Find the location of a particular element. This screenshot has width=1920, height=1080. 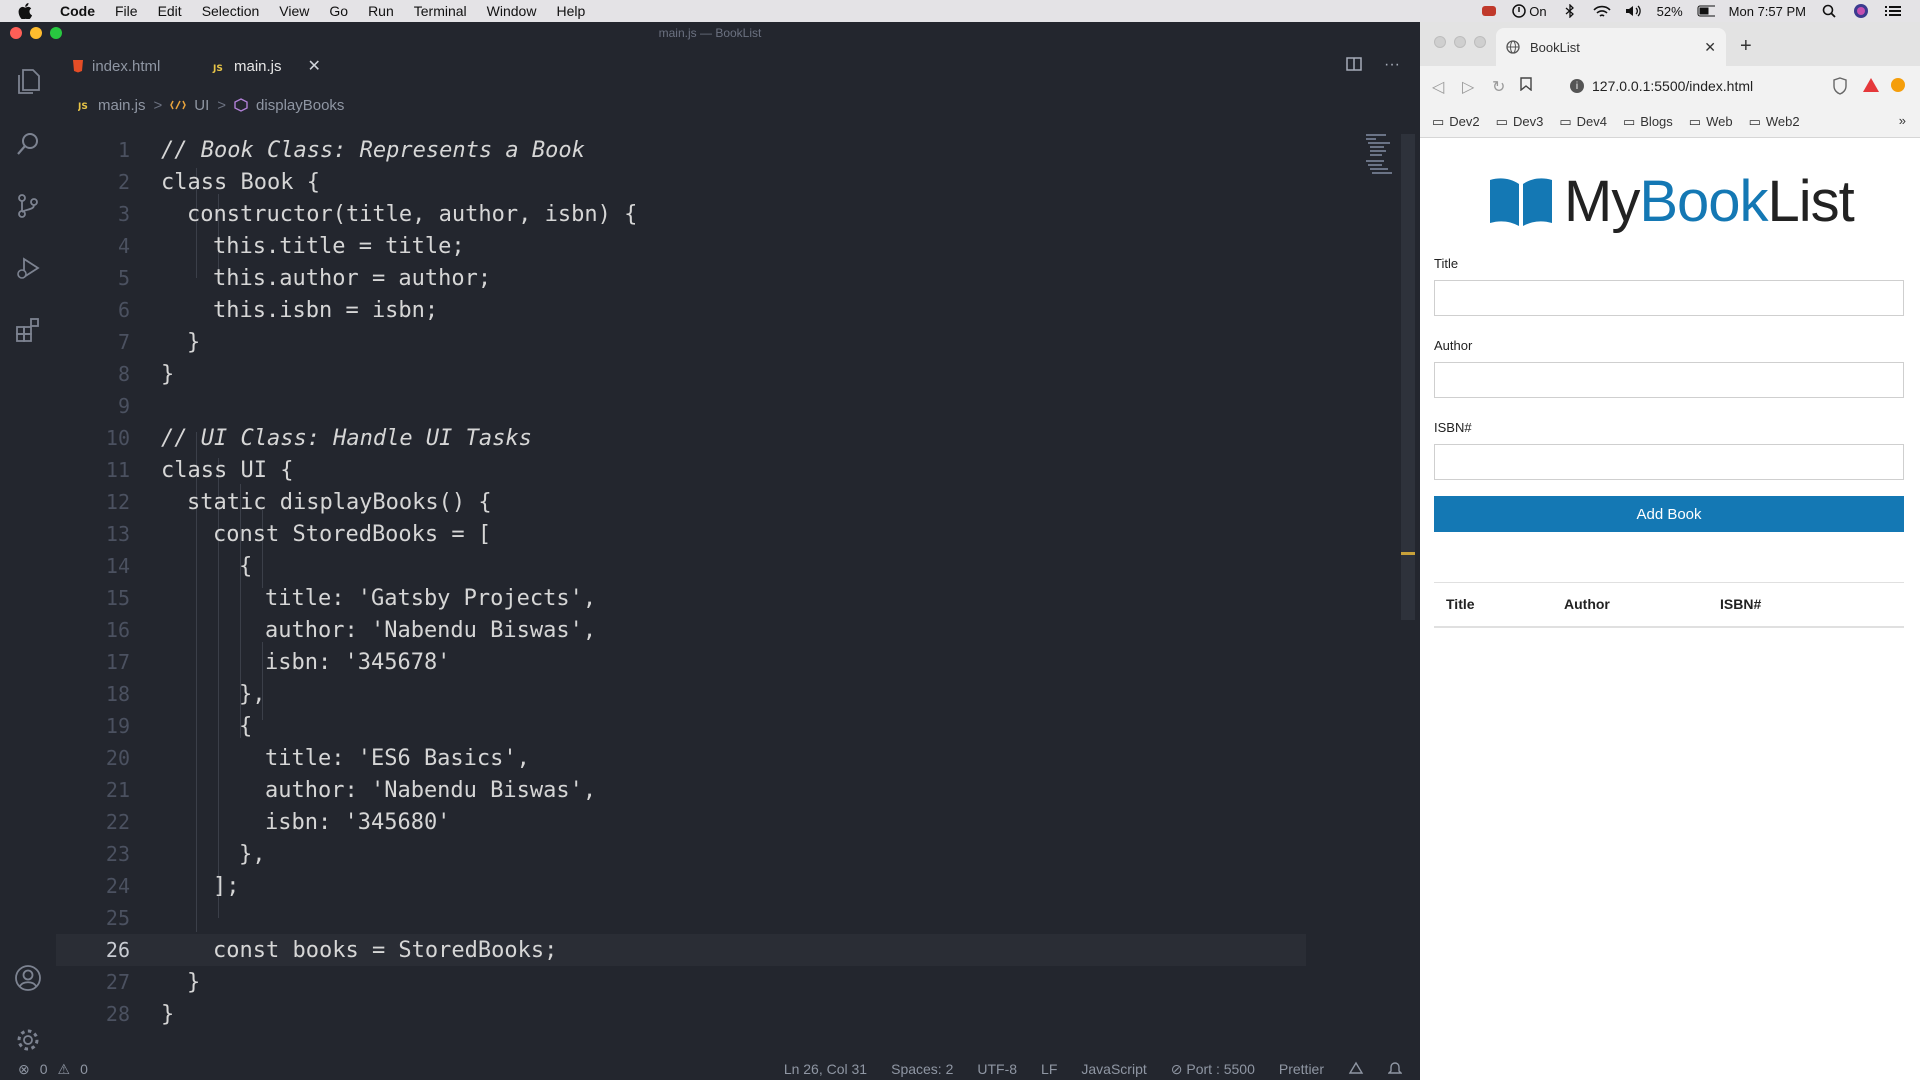

apple-icon is located at coordinates (29, 11).